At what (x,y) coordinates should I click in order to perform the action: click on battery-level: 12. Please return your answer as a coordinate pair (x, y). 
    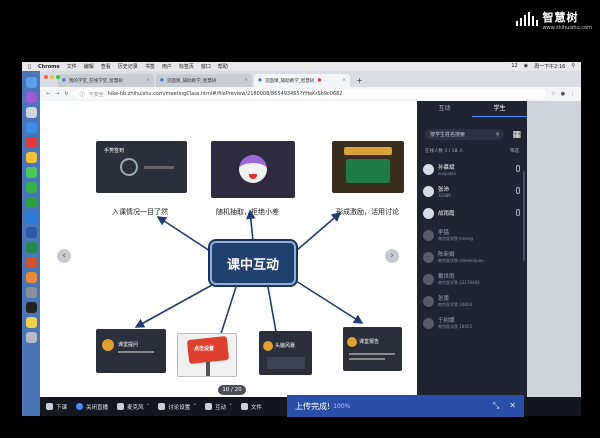
    Looking at the image, I should click on (514, 66).